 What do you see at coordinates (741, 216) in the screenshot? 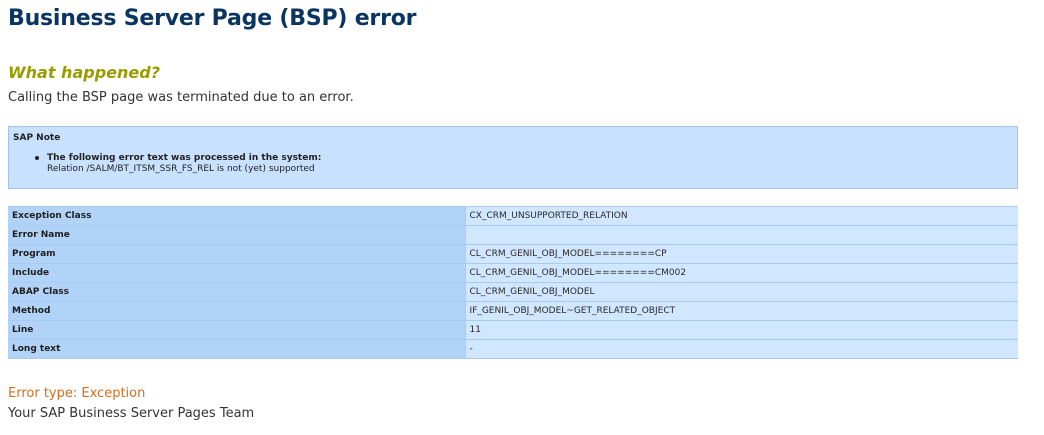
I see `exception-class-value: CX_CRM_UNSUPPORTED_RELATION` at bounding box center [741, 216].